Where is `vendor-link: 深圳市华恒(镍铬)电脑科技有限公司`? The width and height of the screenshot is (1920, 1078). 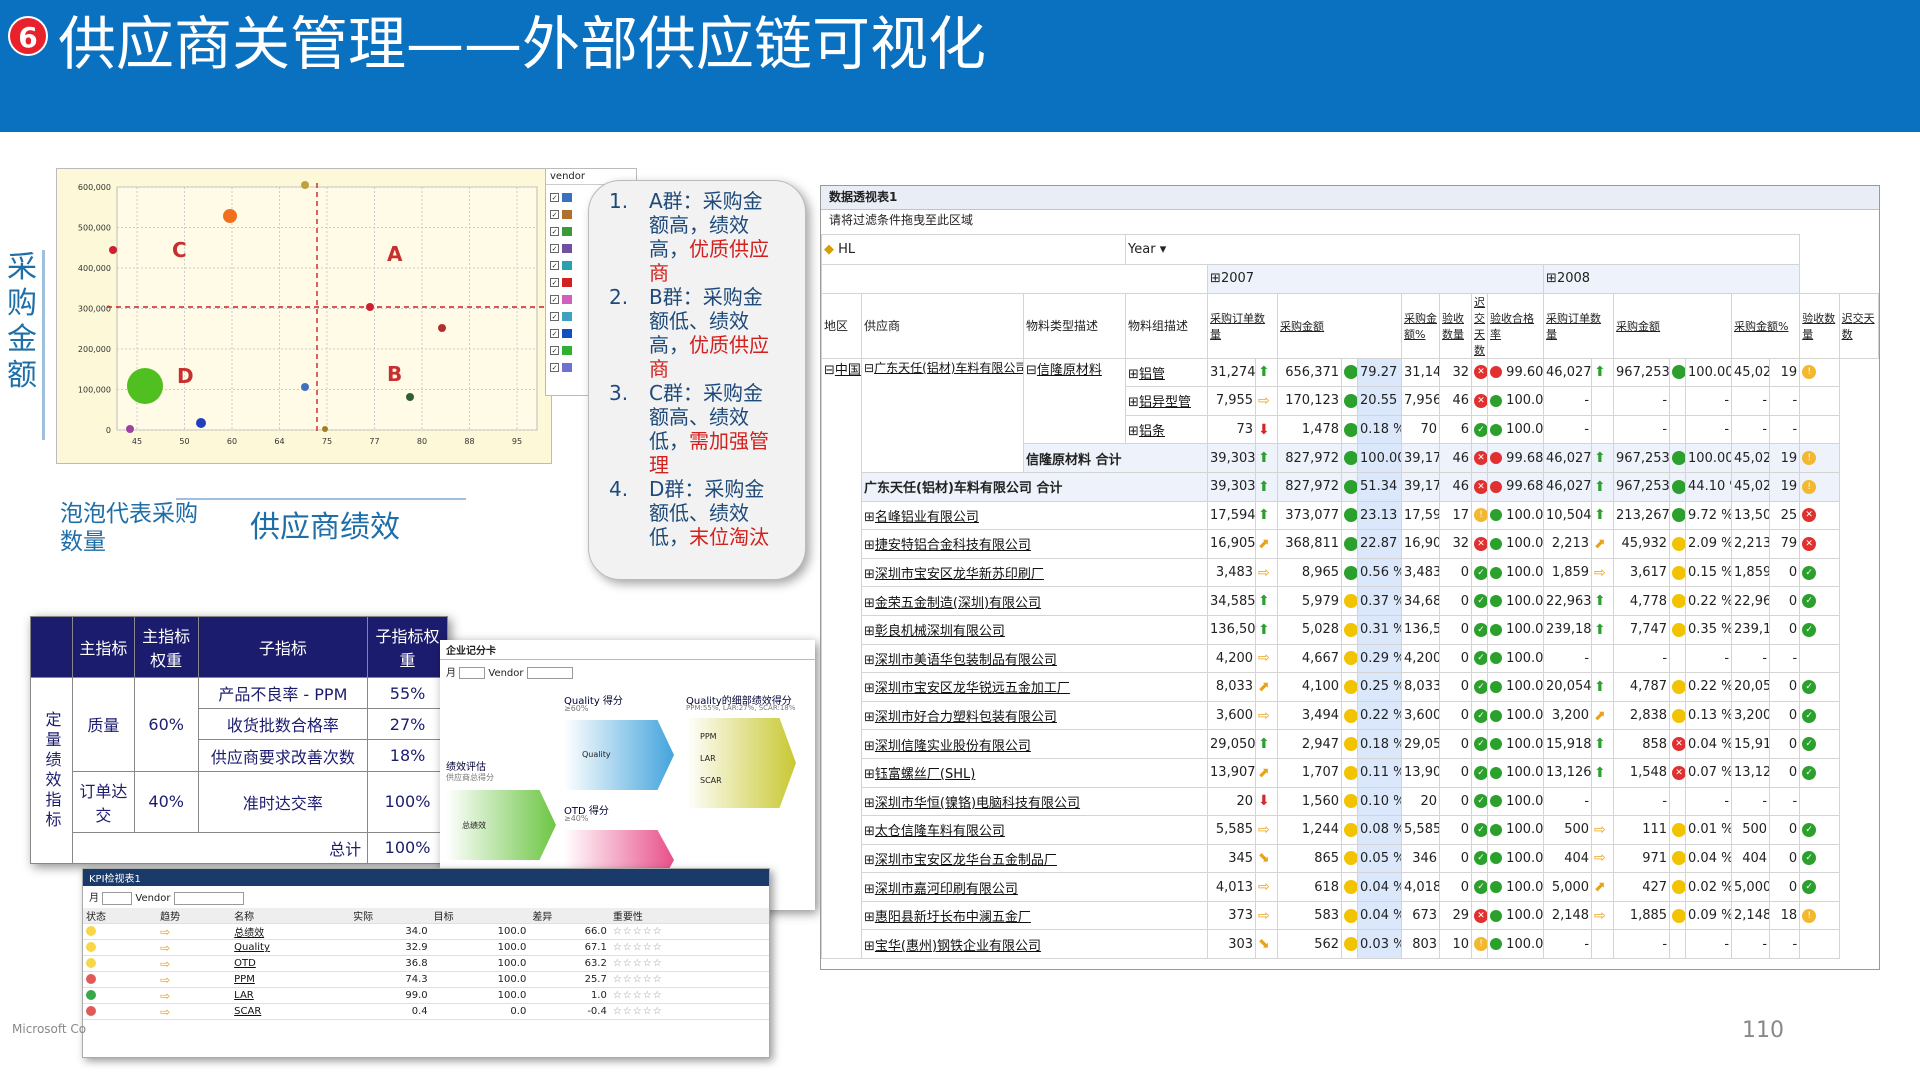 vendor-link: 深圳市华恒(镍铬)电脑科技有限公司 is located at coordinates (977, 803).